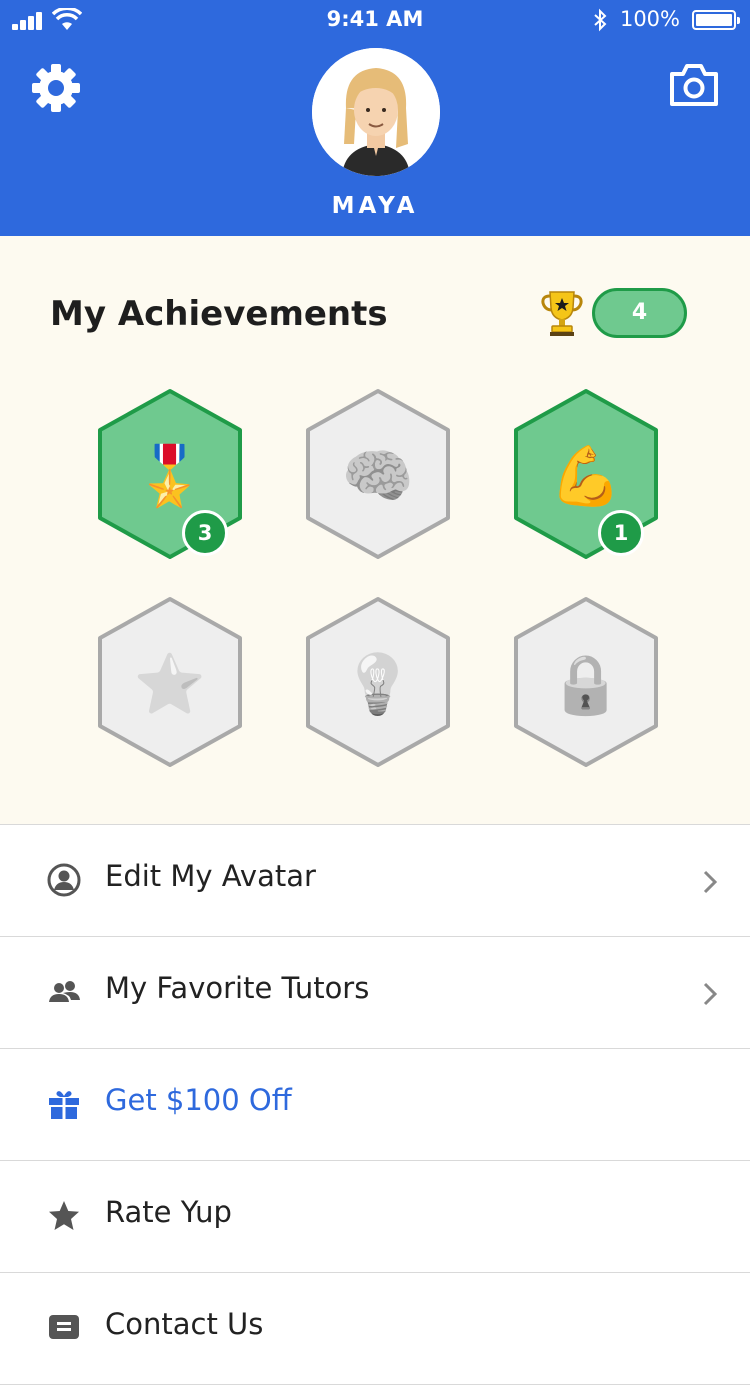  I want to click on person-circle-icon, so click(64, 880).